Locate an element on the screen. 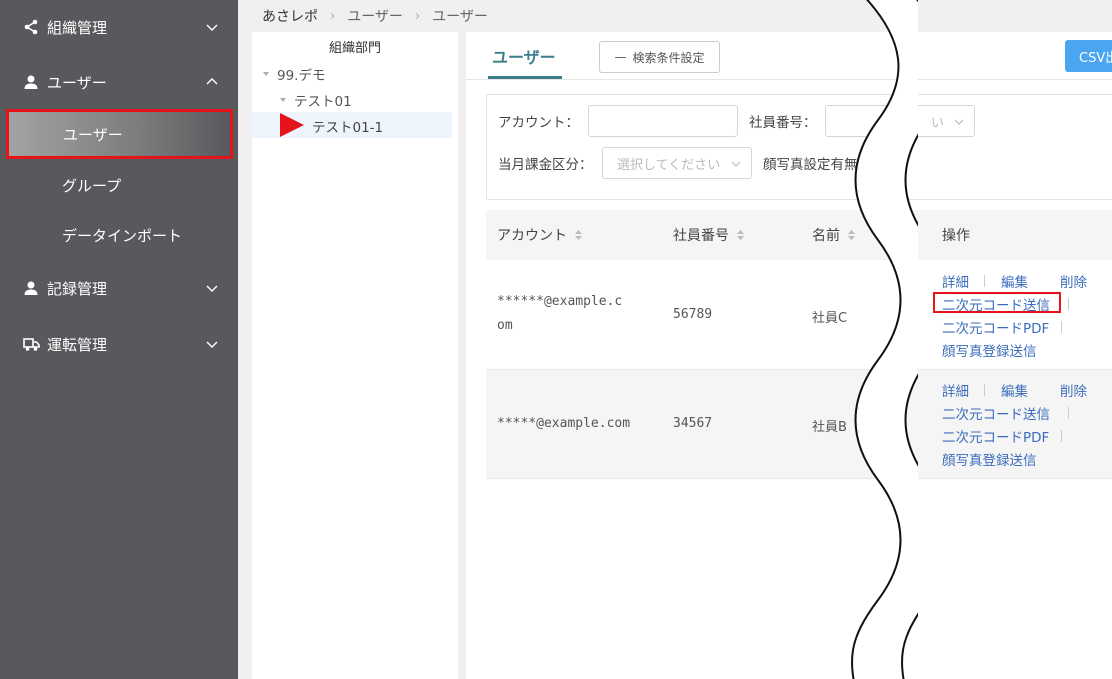 The image size is (1112, 679). subnav-user-label: ユーザー is located at coordinates (93, 134).